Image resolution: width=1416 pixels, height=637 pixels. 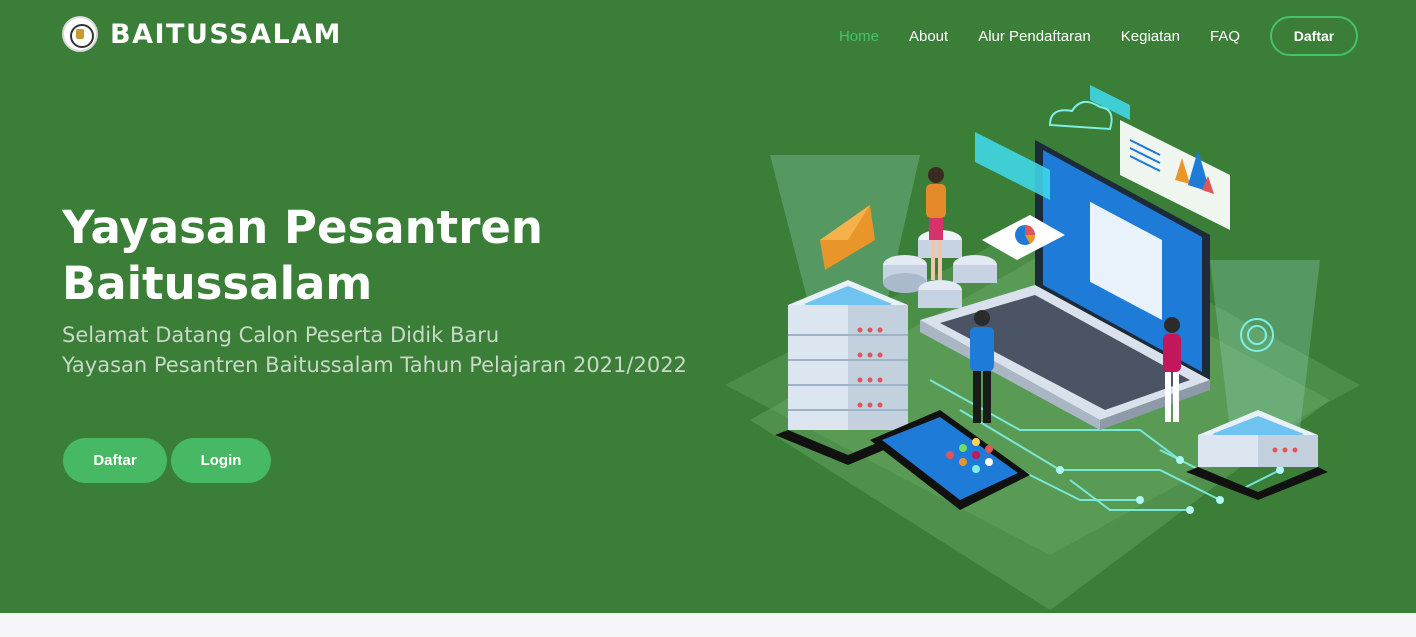 What do you see at coordinates (217, 283) in the screenshot?
I see `title-line-2: Baitussalam` at bounding box center [217, 283].